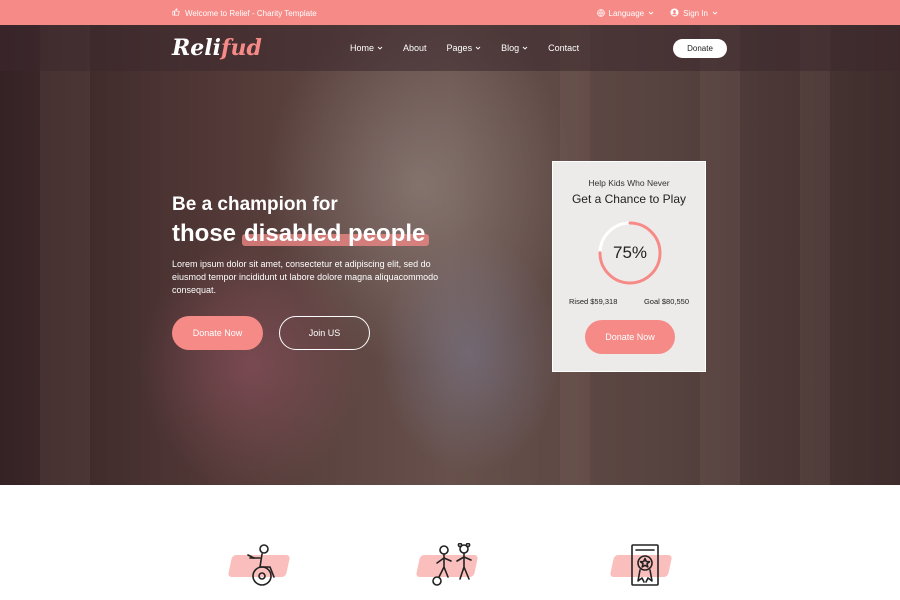  Describe the element at coordinates (217, 333) in the screenshot. I see `donate-now-button: Donate Now` at that location.